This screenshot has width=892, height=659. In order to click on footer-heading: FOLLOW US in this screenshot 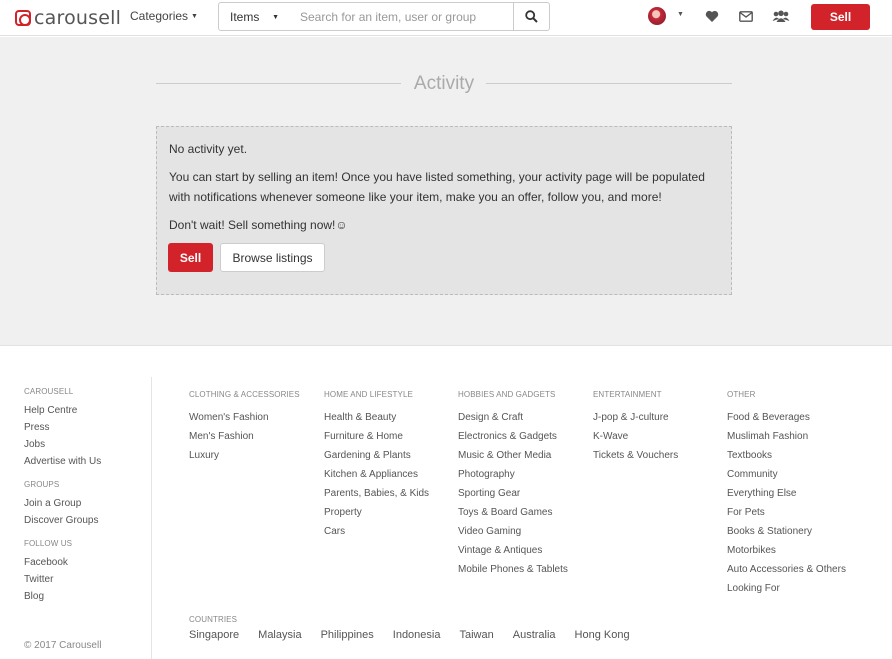, I will do `click(48, 543)`.